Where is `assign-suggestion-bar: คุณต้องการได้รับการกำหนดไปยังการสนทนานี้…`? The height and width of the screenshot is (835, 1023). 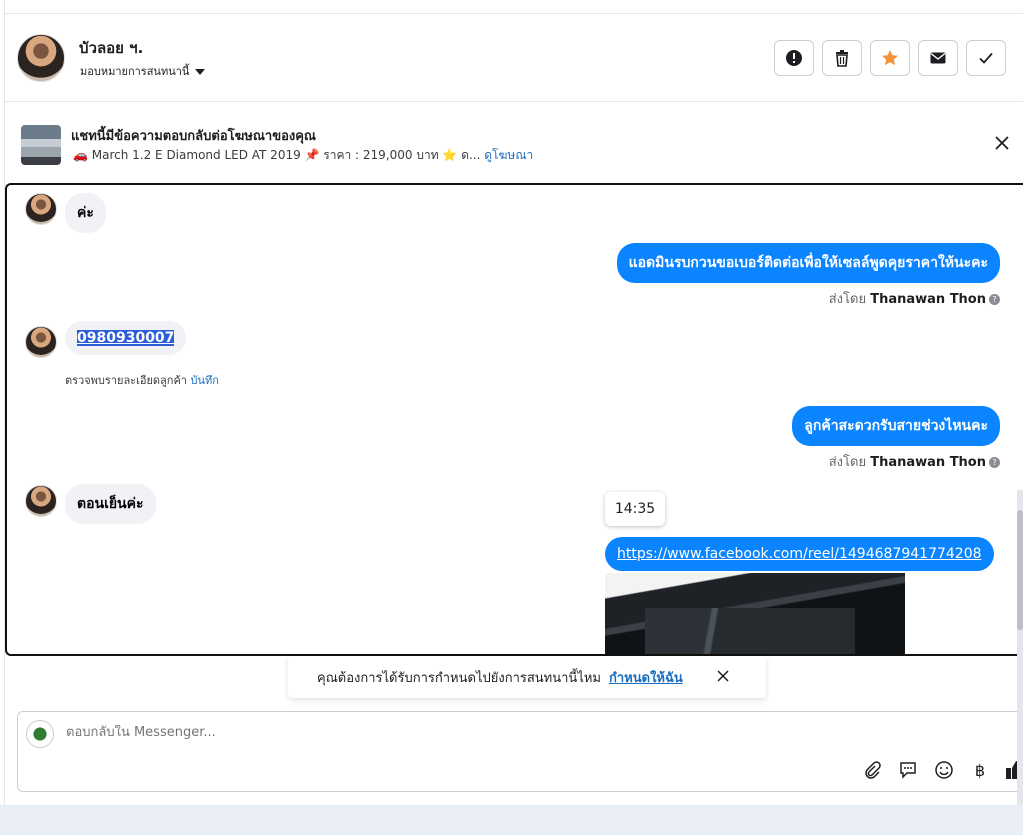 assign-suggestion-bar: คุณต้องการได้รับการกำหนดไปยังการสนทนานี้… is located at coordinates (527, 677).